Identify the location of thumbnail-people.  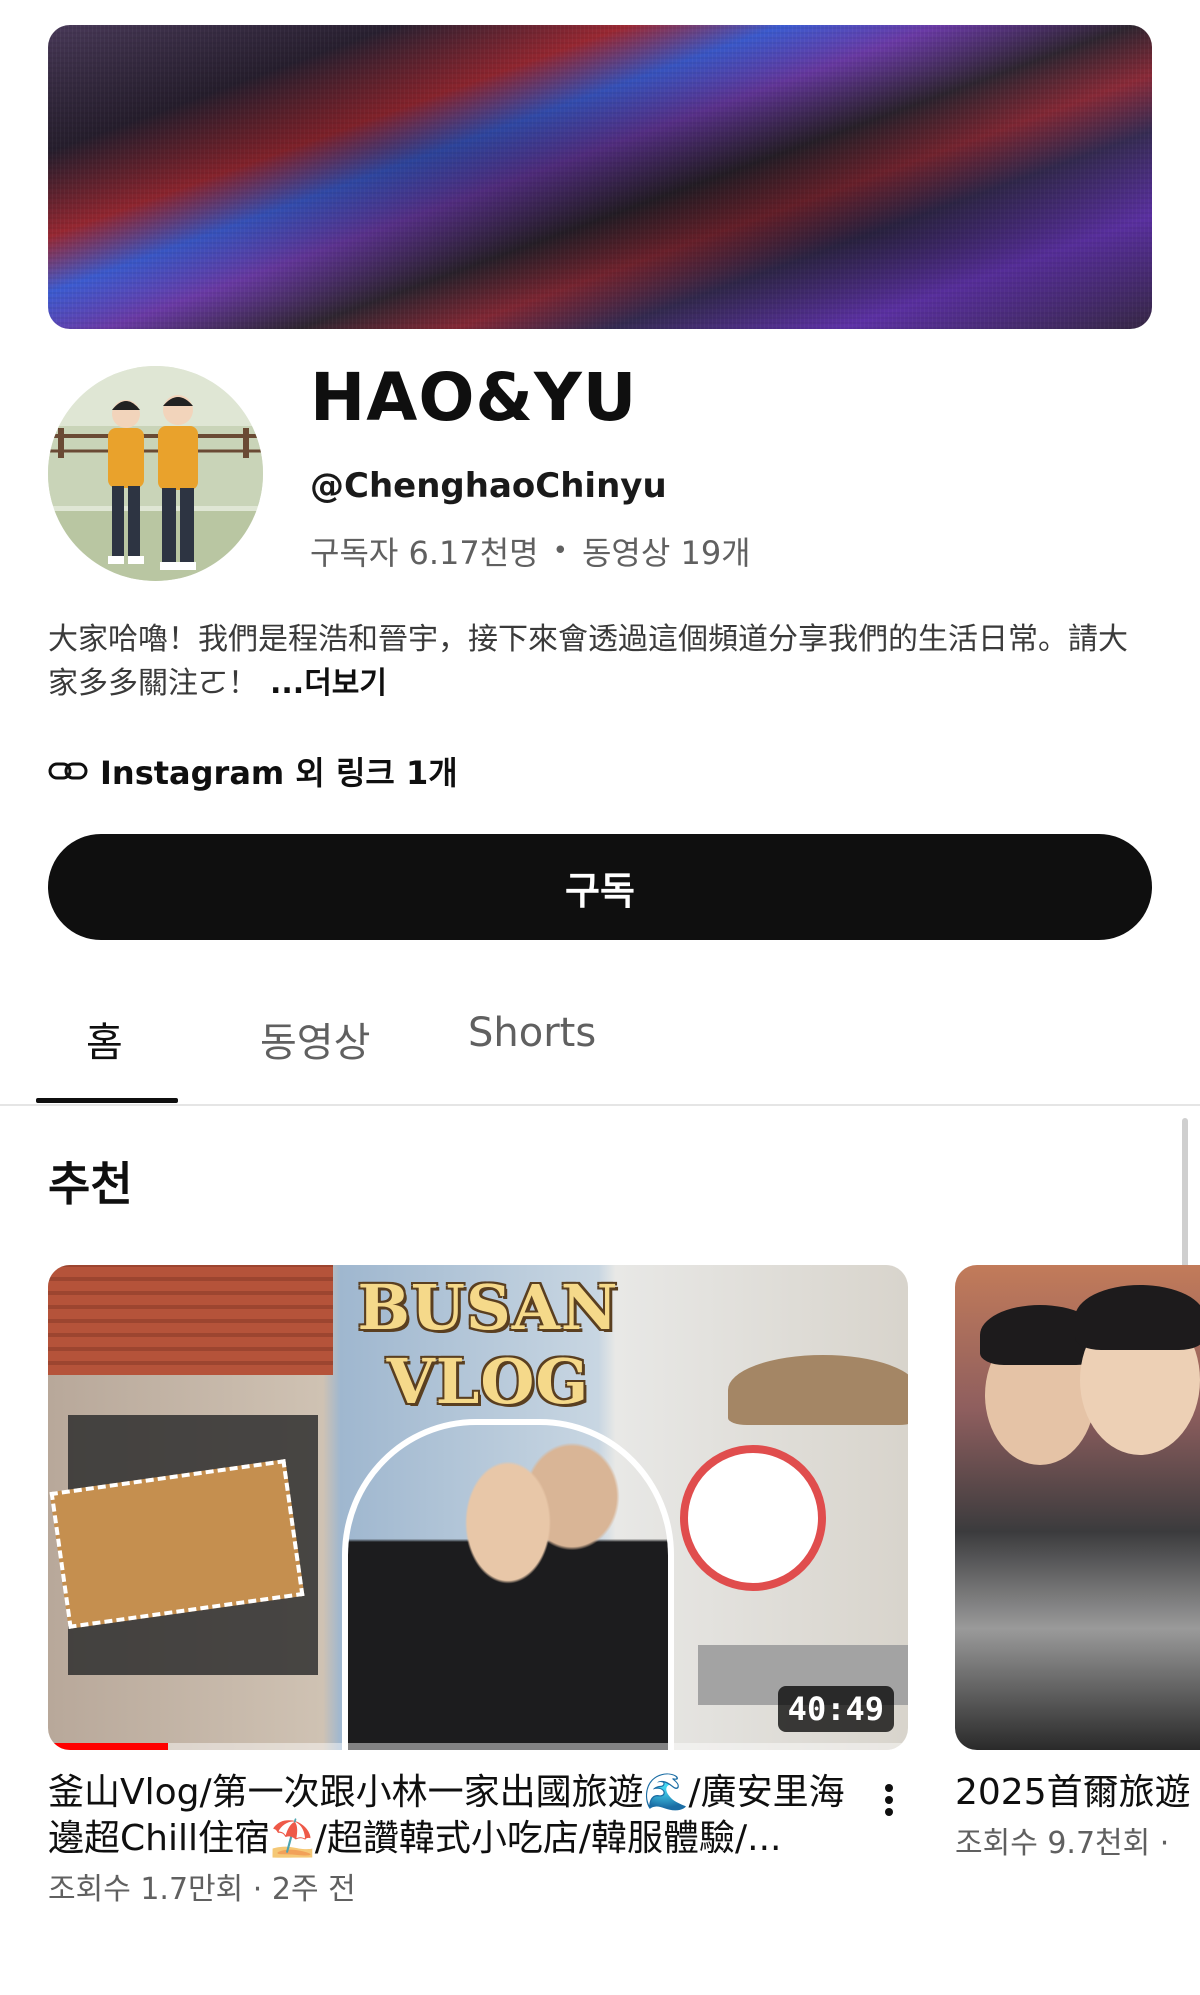
(508, 1584).